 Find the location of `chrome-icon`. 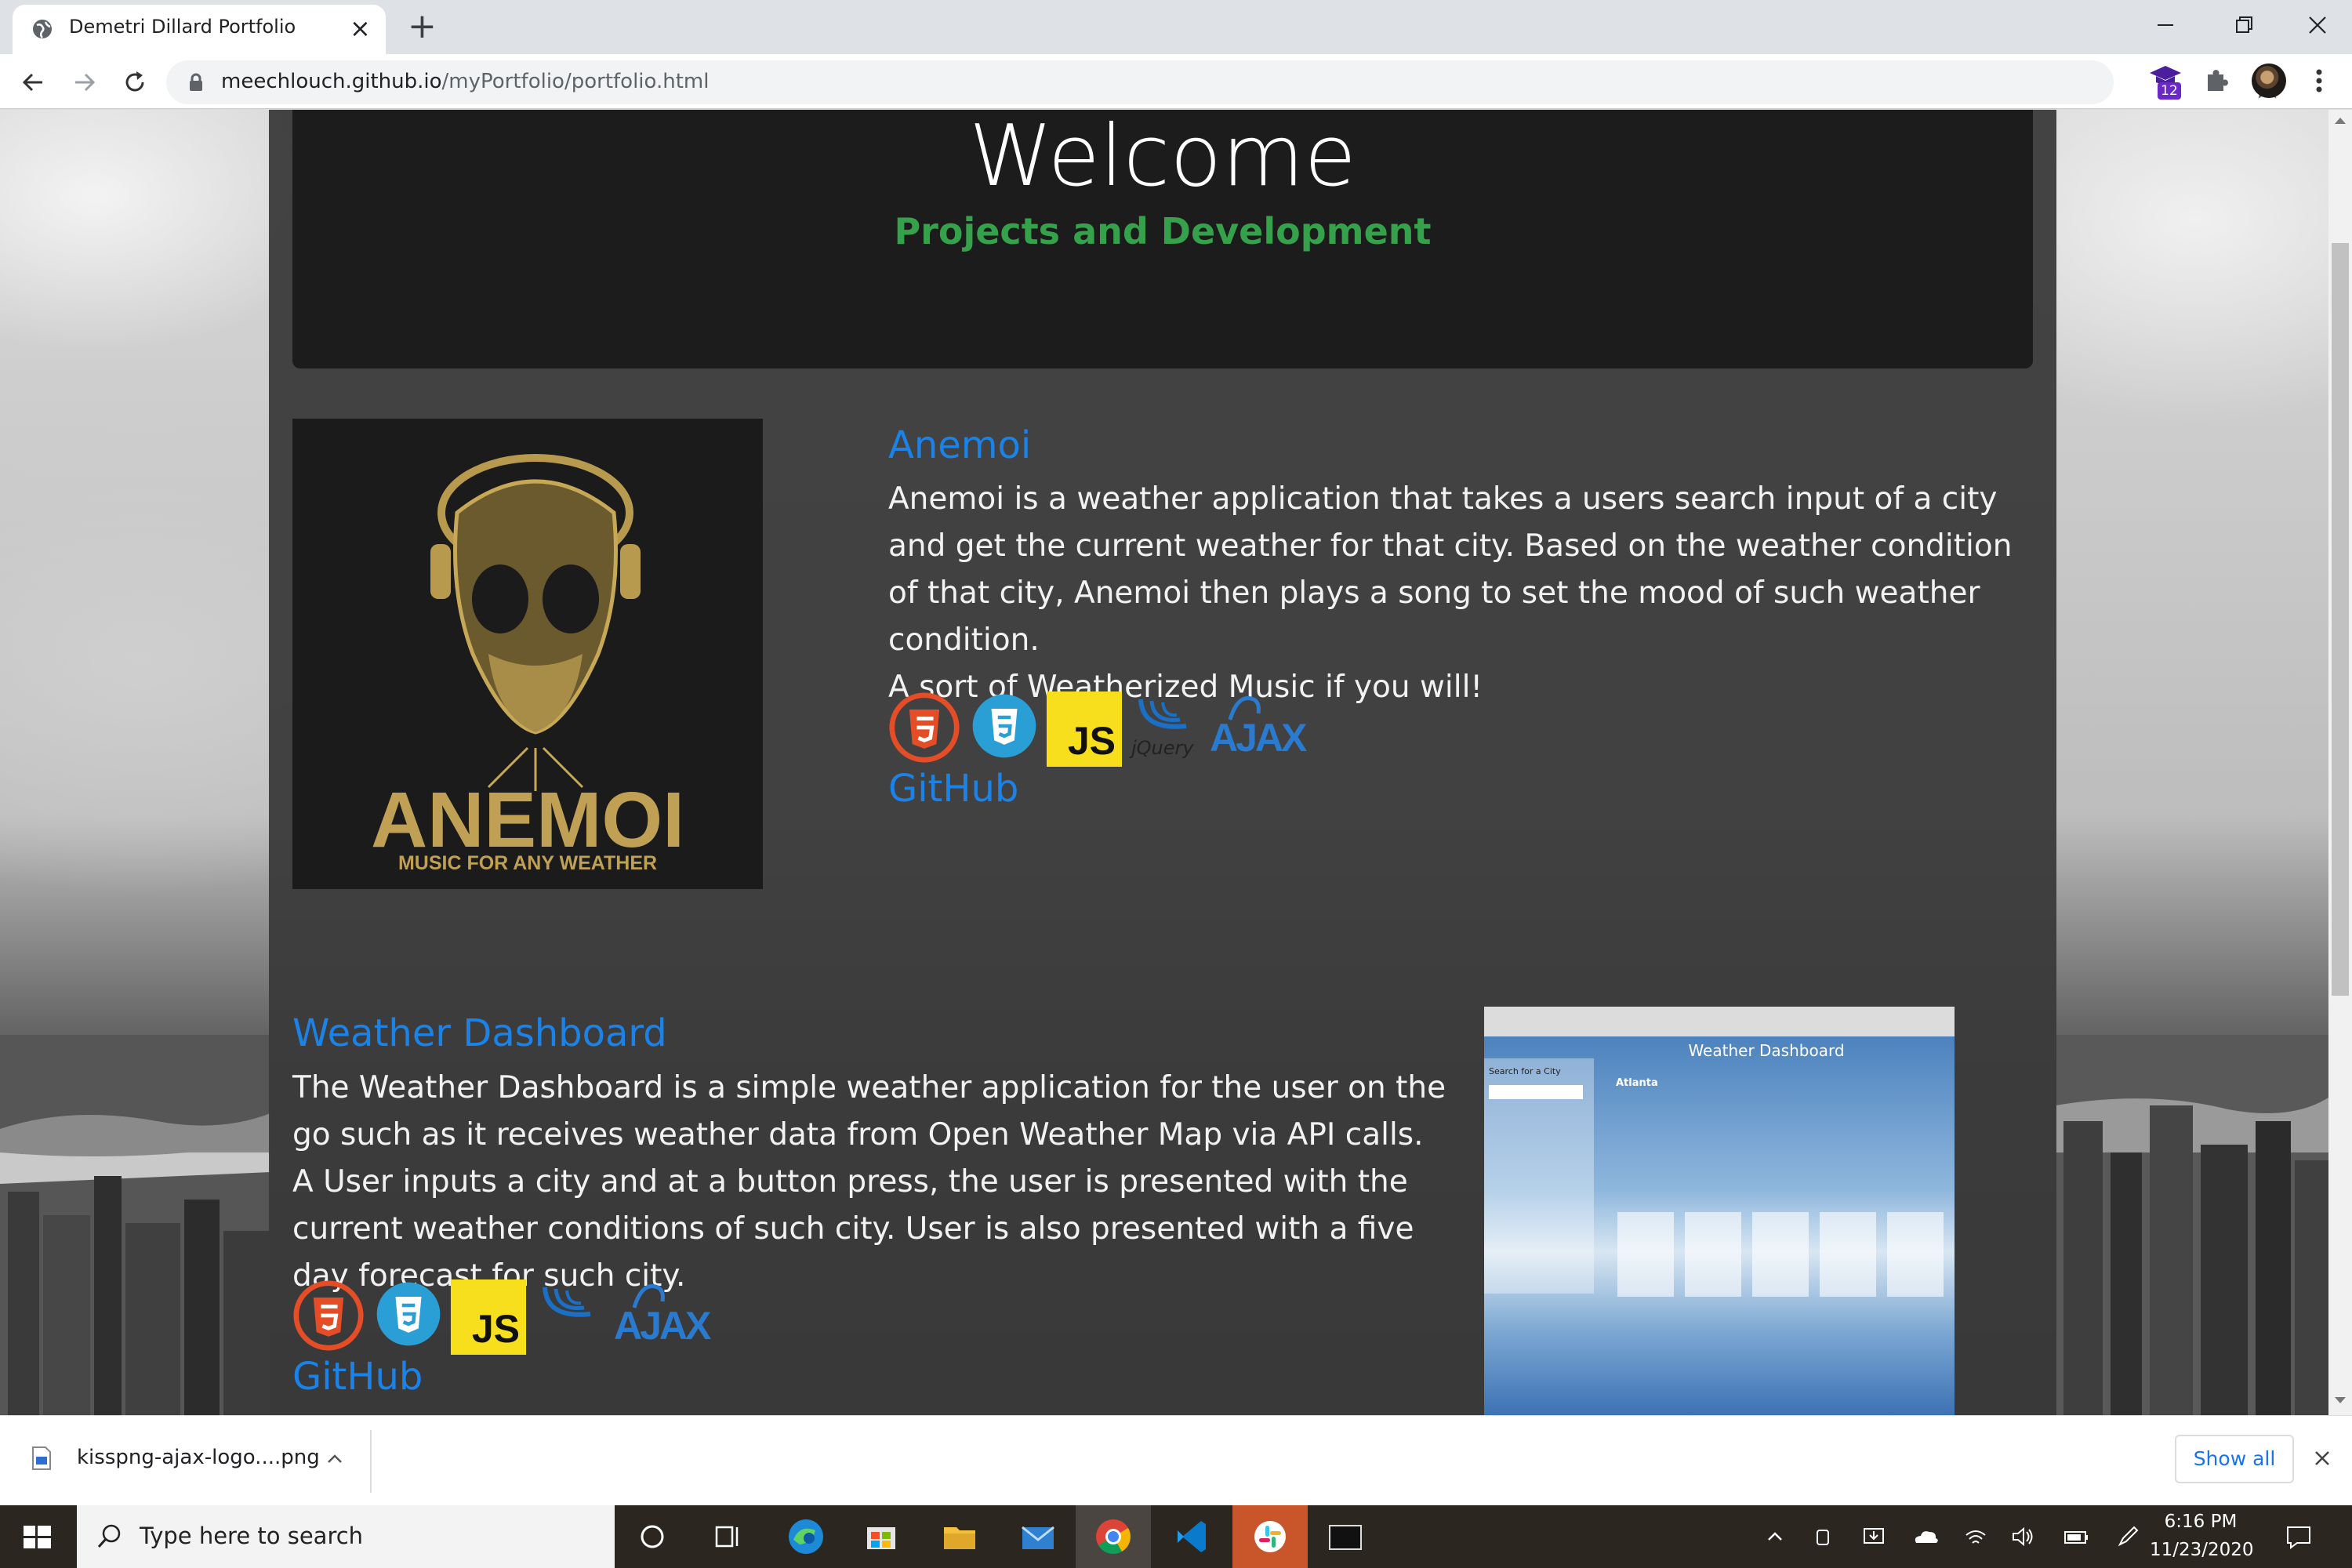

chrome-icon is located at coordinates (1113, 1536).